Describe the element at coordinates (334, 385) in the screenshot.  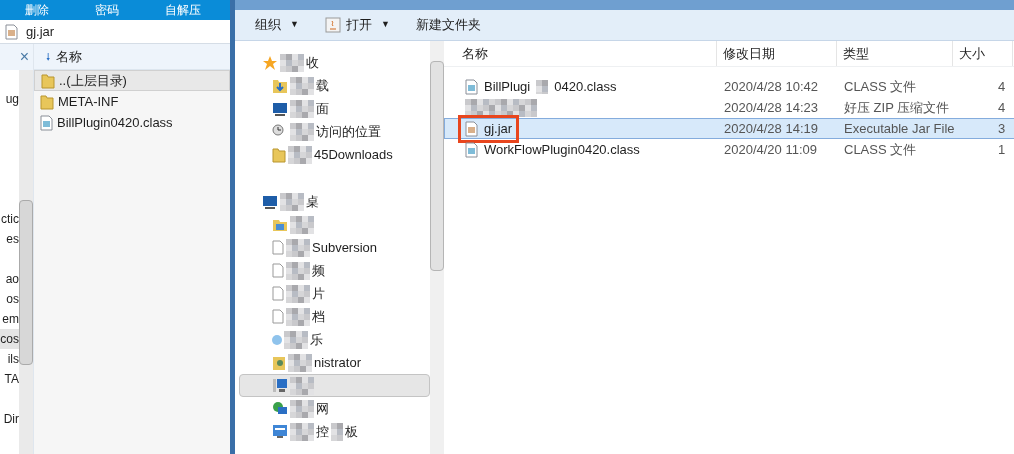
I see `nav-item` at that location.